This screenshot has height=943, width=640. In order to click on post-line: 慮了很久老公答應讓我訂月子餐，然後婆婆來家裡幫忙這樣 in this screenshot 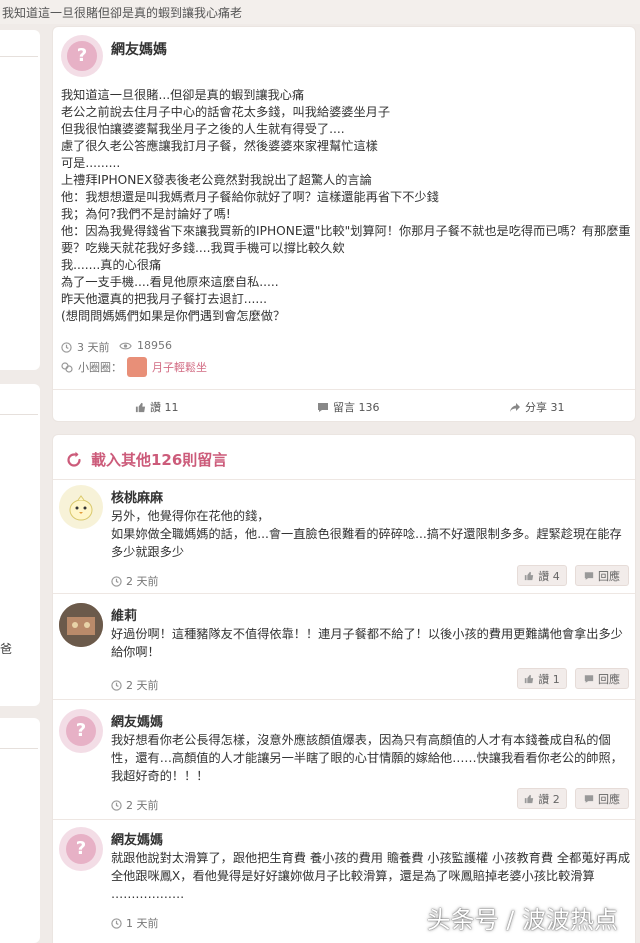, I will do `click(219, 146)`.